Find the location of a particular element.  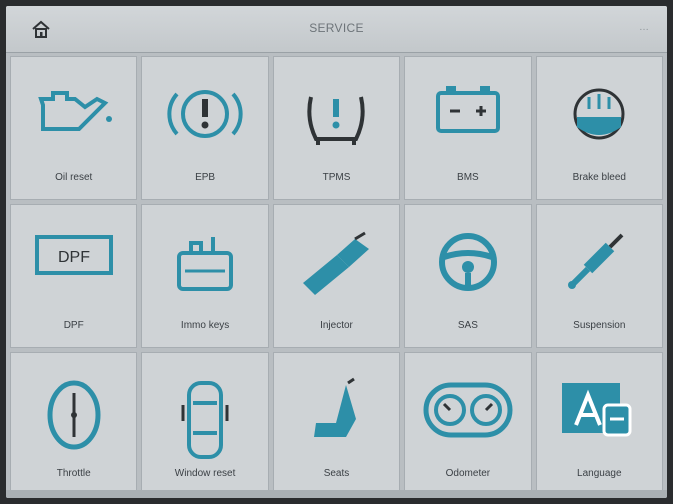

suspension-icon is located at coordinates (596, 261).